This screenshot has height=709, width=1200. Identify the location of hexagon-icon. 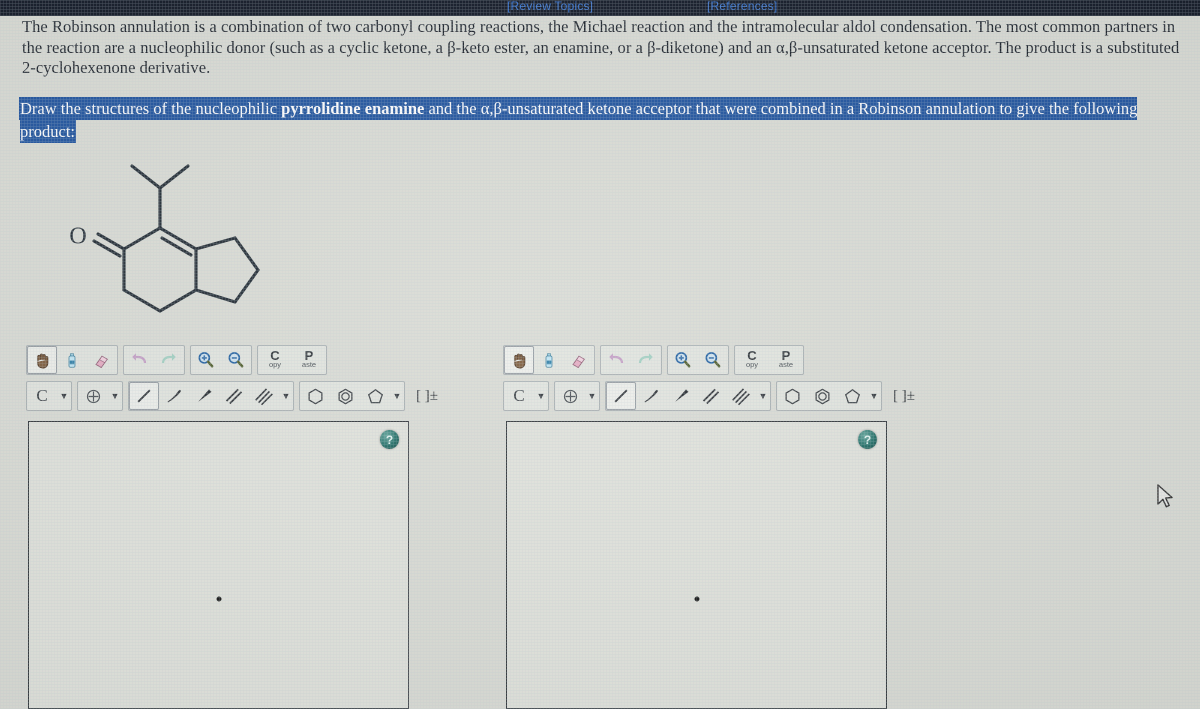
(315, 396).